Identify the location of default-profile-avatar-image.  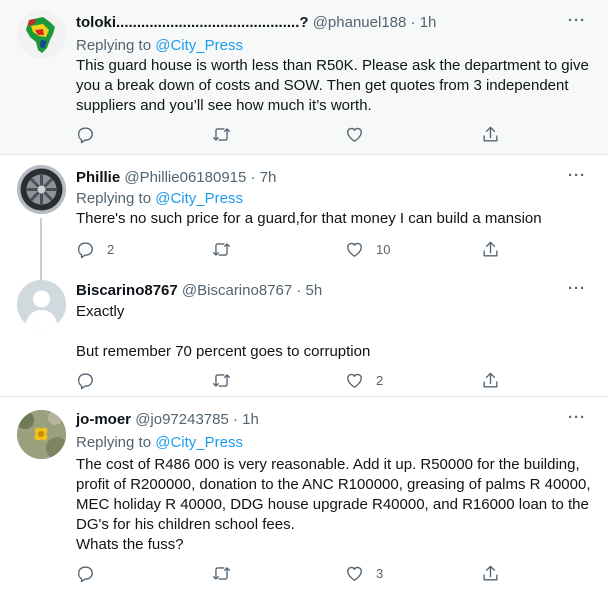
(41, 304).